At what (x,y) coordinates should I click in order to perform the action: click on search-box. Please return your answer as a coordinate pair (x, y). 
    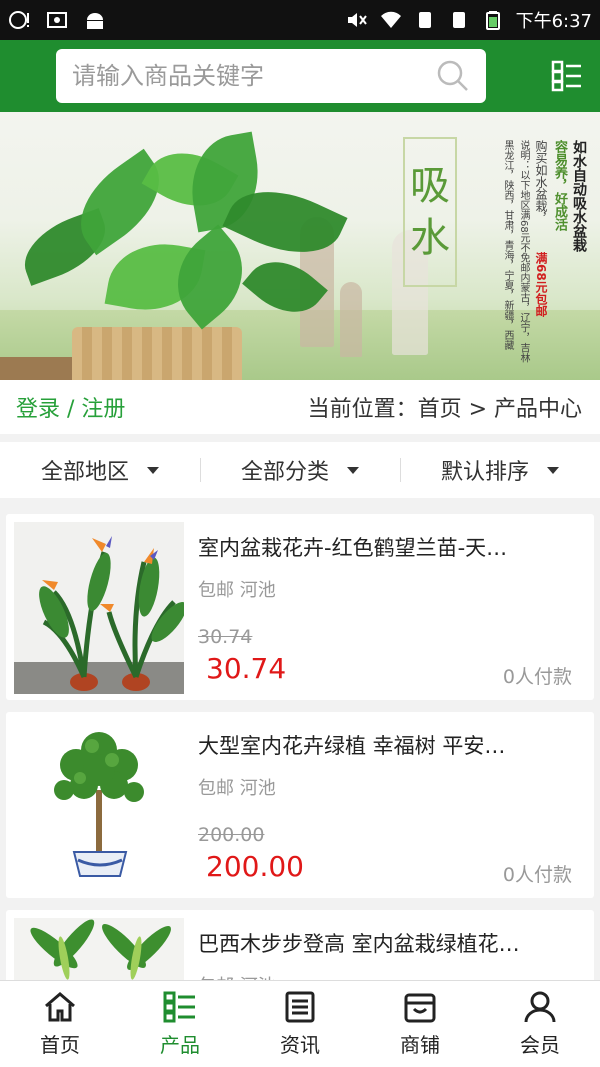
    Looking at the image, I should click on (271, 76).